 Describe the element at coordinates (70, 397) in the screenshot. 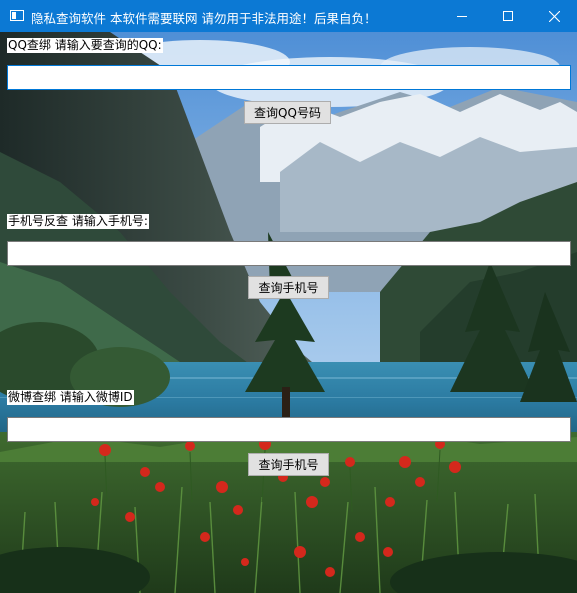

I see `weibo-prompt-label: 微博查绑 请输入微博ID` at that location.